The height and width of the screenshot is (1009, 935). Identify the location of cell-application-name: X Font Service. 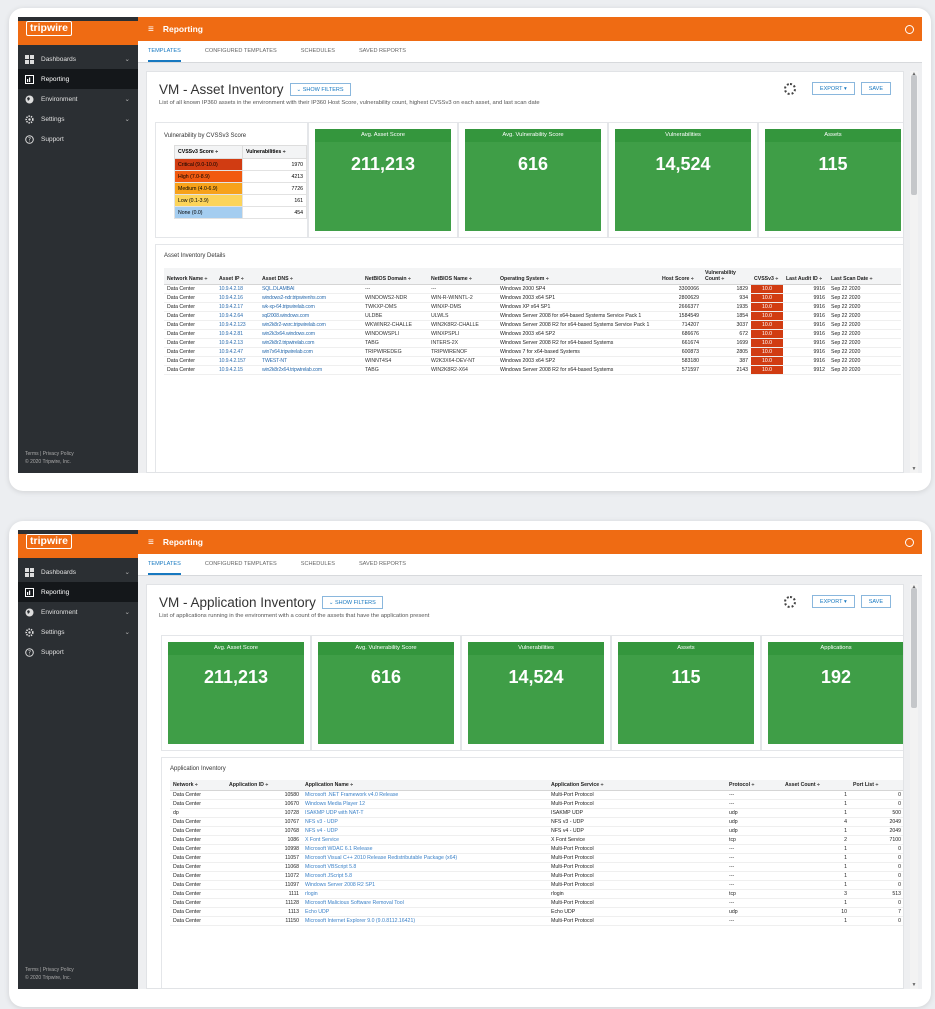
(425, 840).